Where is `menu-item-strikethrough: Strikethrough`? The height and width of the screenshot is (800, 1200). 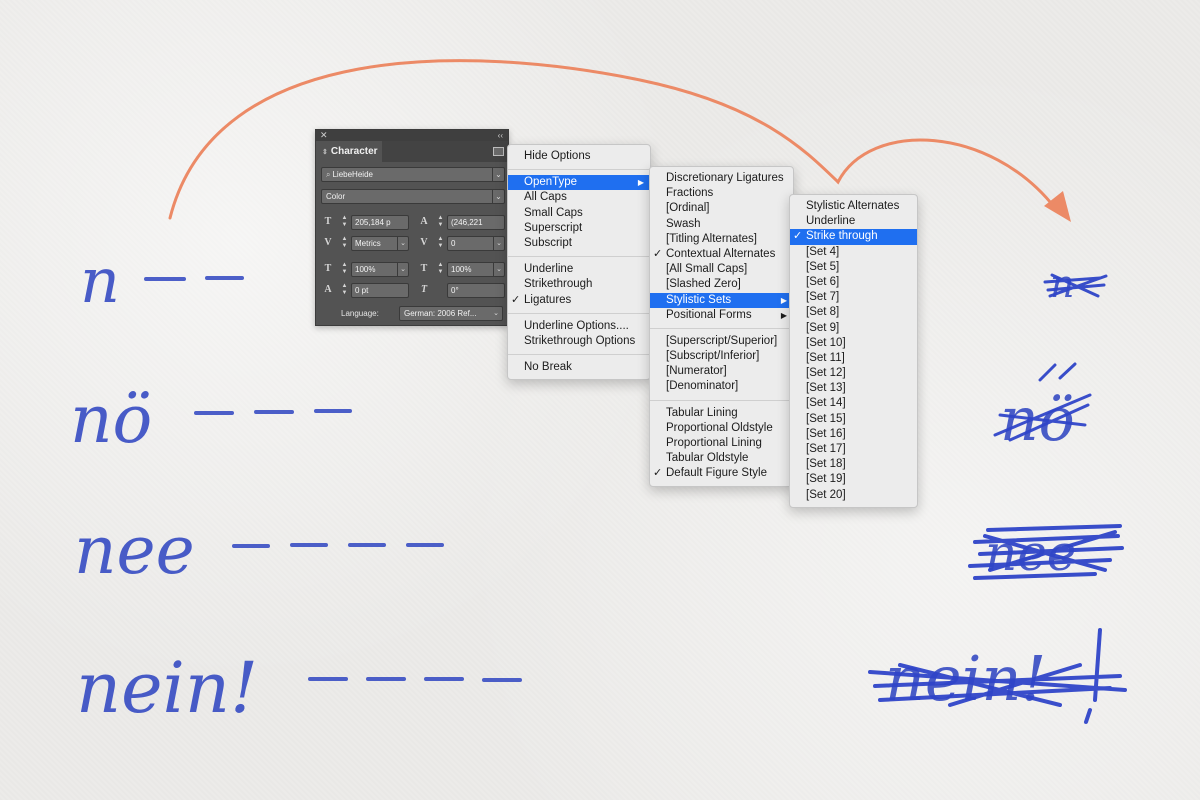
menu-item-strikethrough: Strikethrough is located at coordinates (579, 284).